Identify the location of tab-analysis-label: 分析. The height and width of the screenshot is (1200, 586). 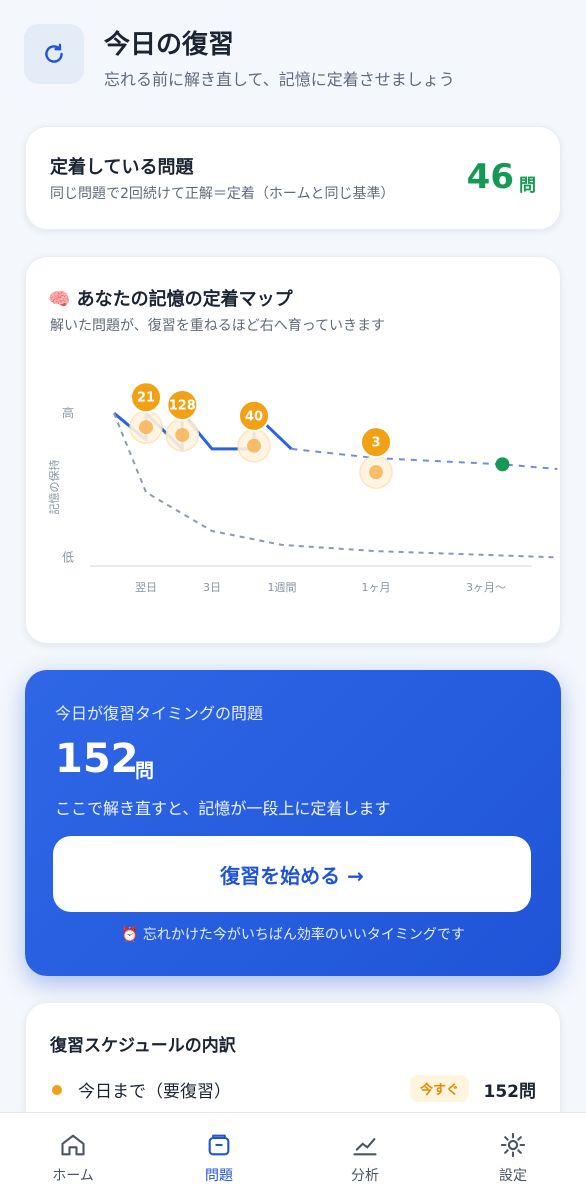
(365, 1176).